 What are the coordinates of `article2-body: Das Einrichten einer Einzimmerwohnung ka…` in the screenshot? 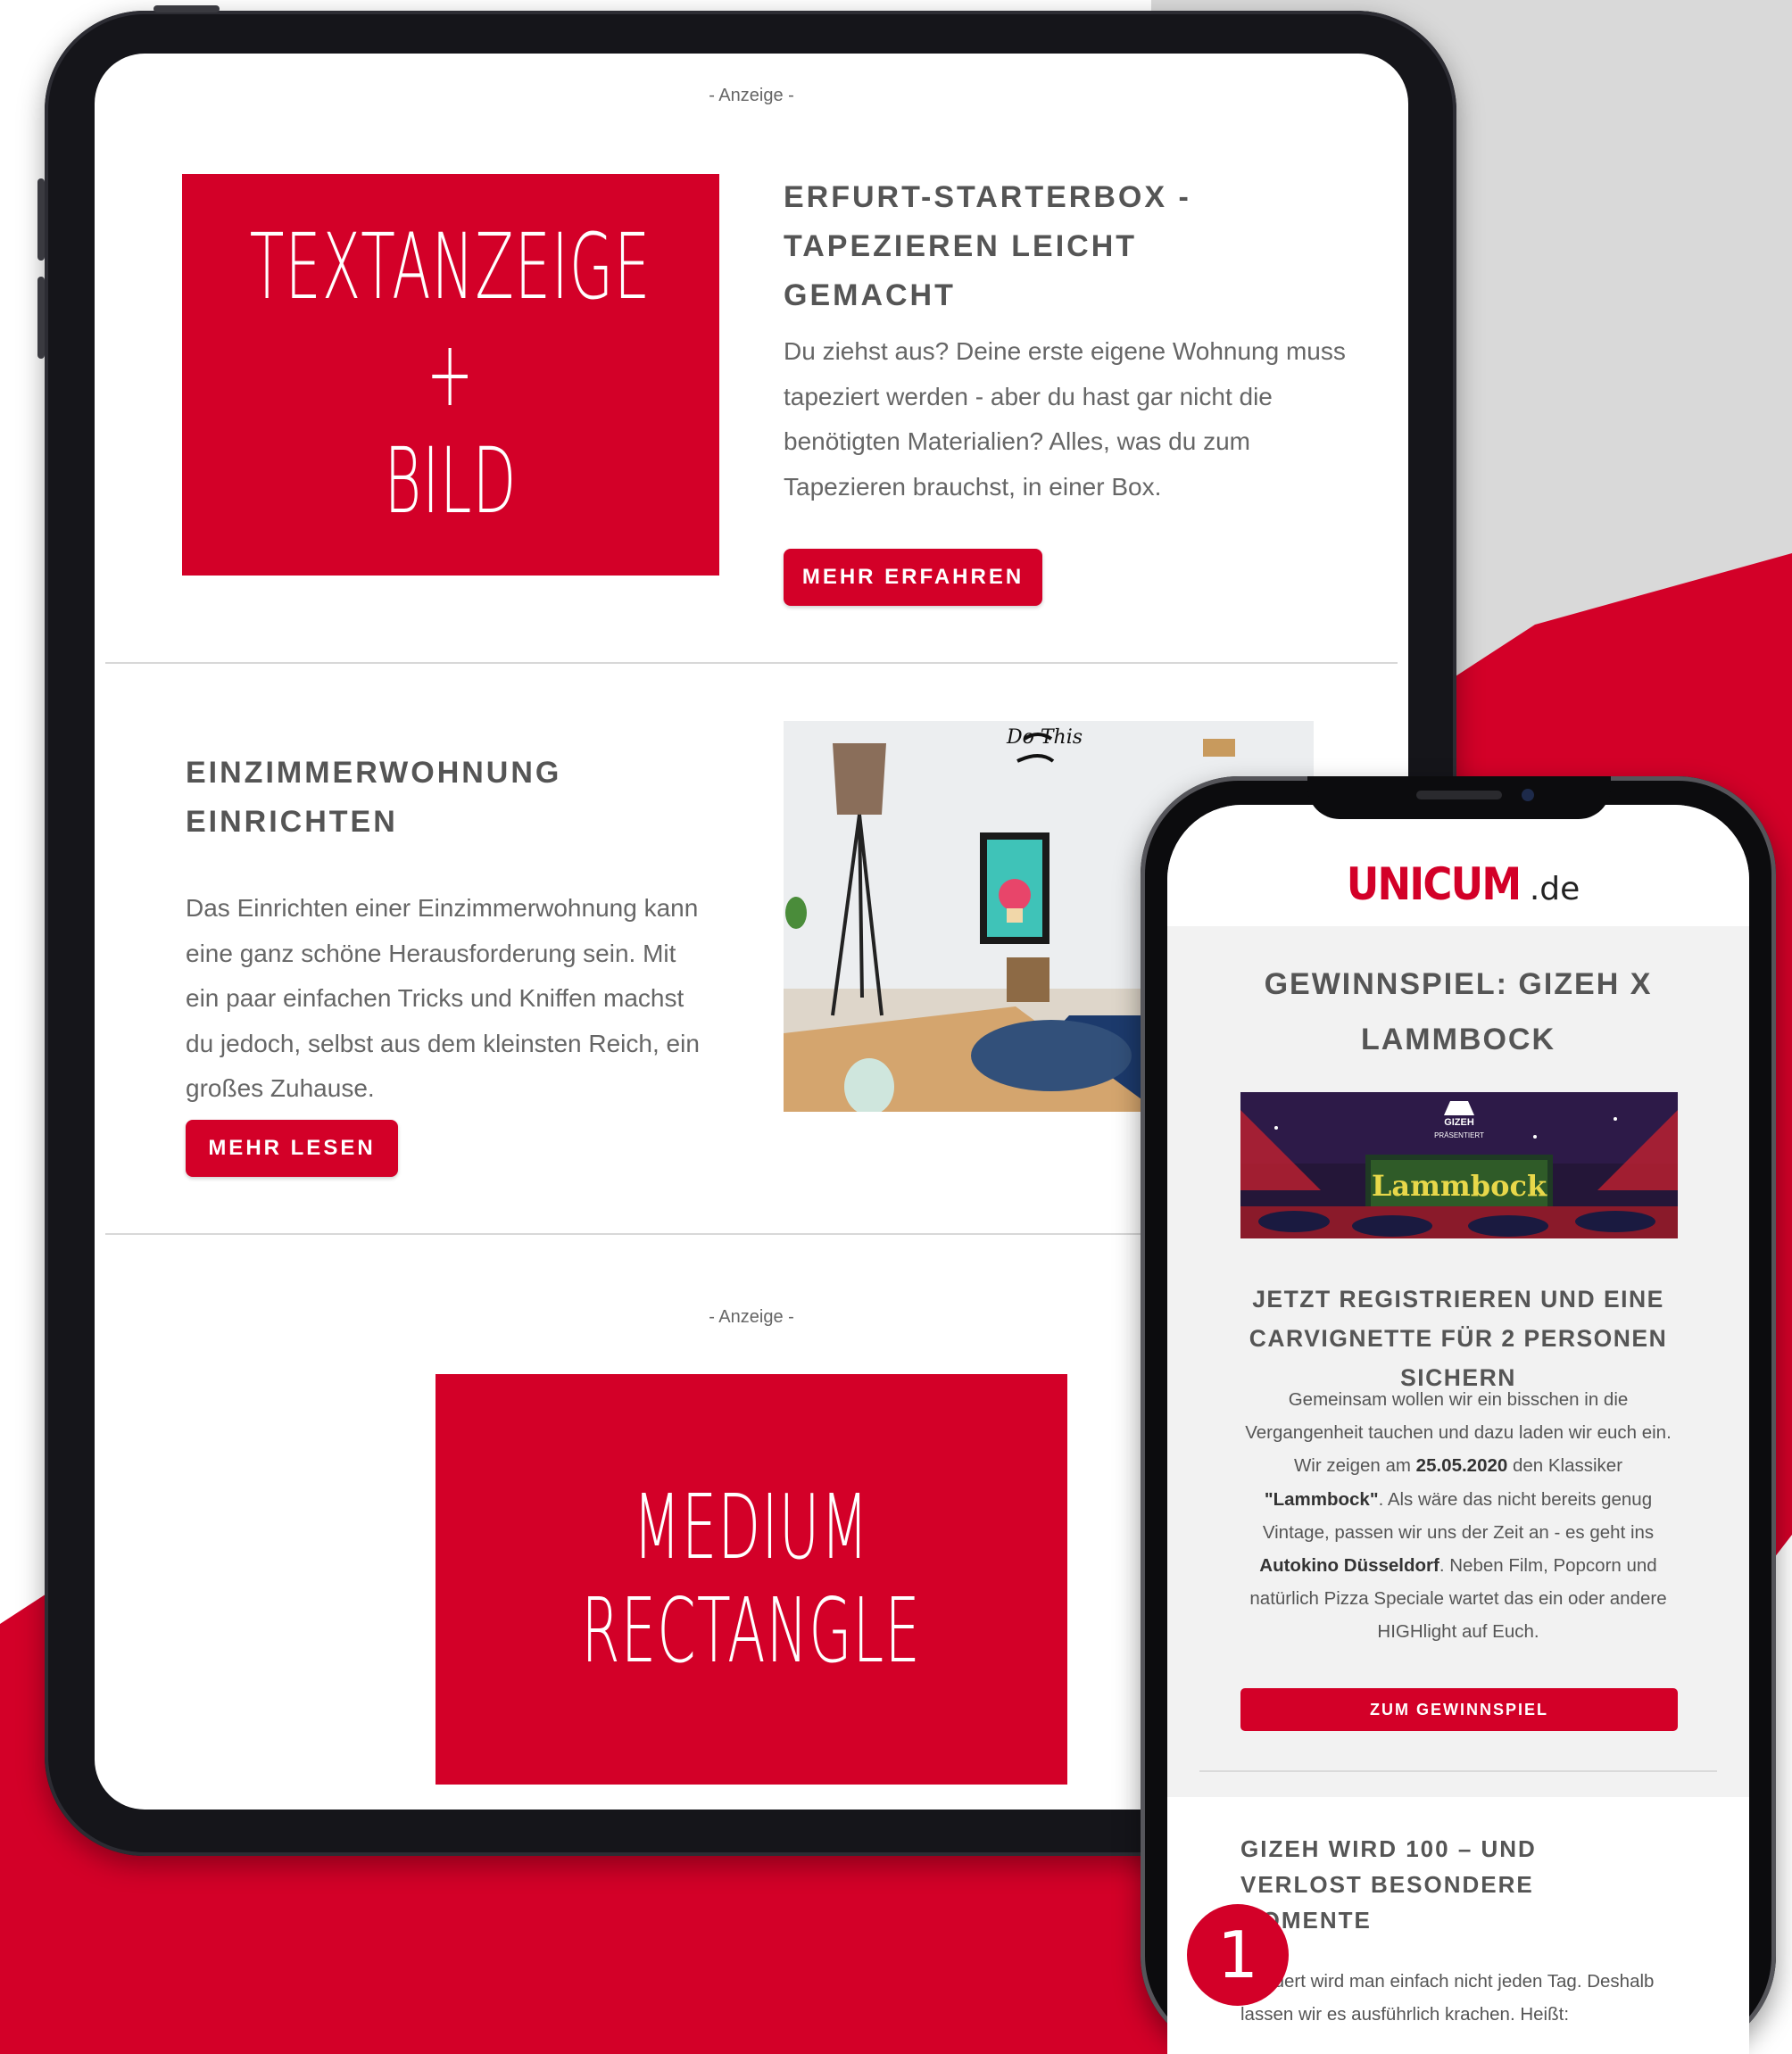 It's located at (443, 998).